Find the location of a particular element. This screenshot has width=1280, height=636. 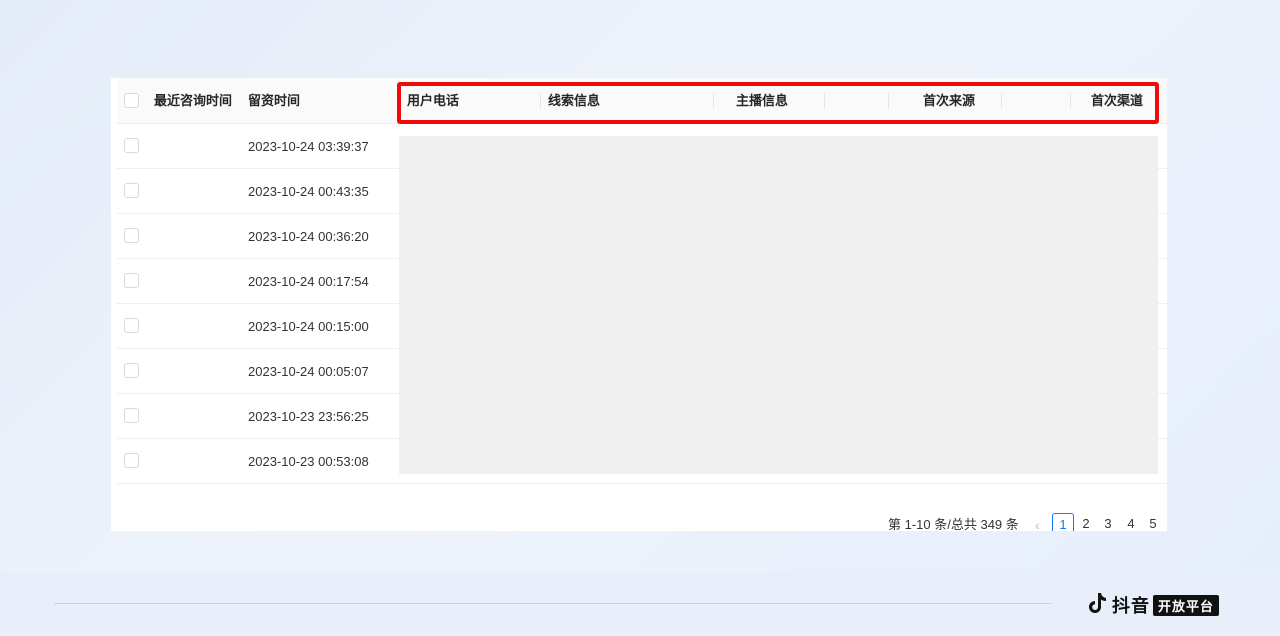

column-header-recent-consult-time: 最近咨询时间 is located at coordinates (193, 101).